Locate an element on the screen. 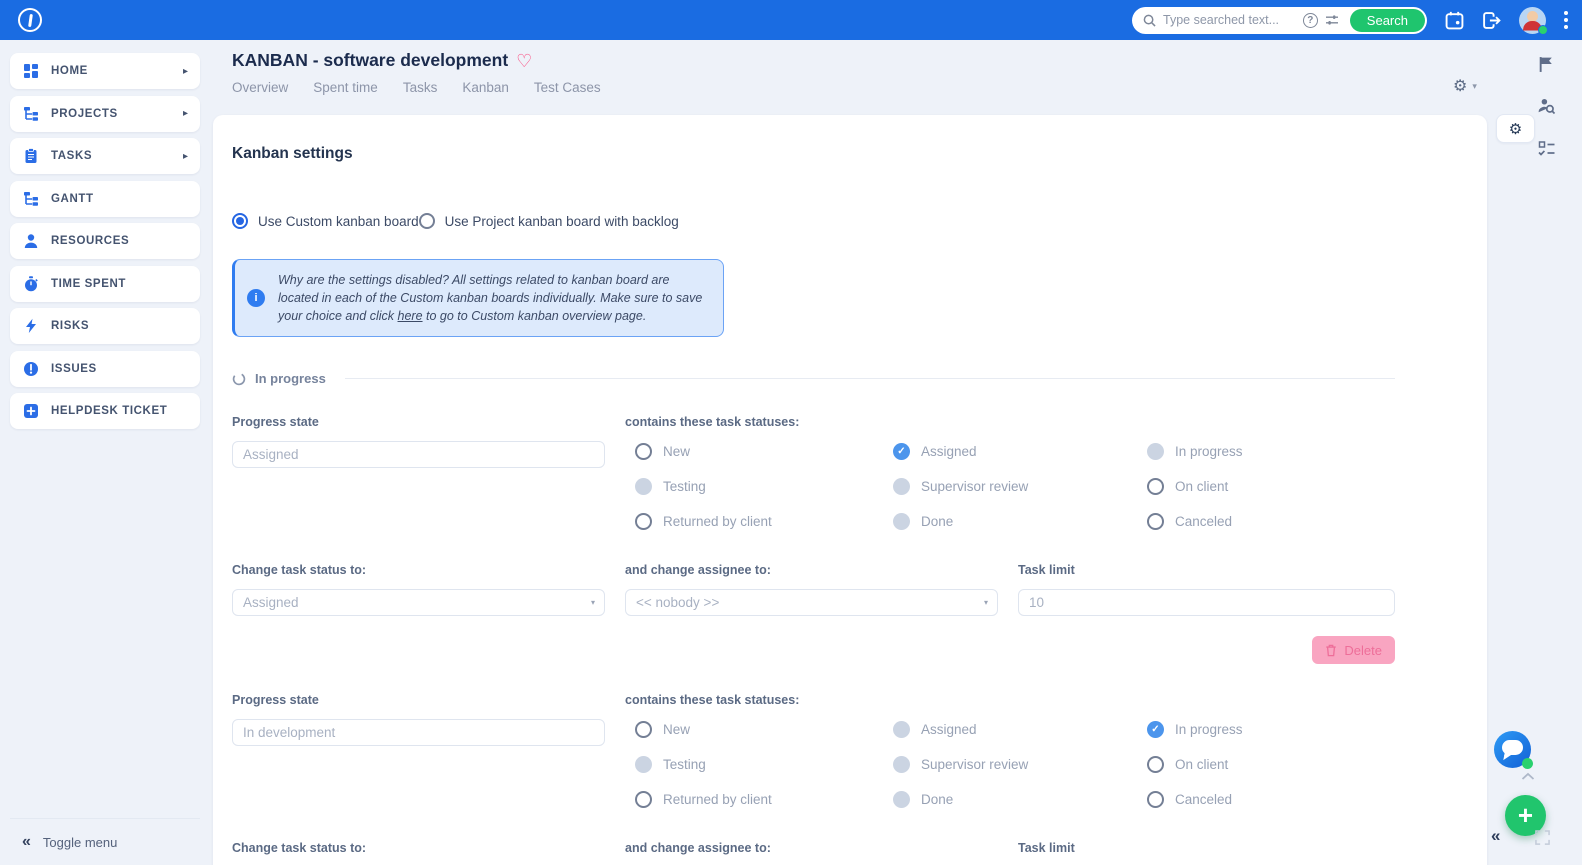 Image resolution: width=1582 pixels, height=865 pixels. sidebar-item-home: HOME ▸ is located at coordinates (105, 71).